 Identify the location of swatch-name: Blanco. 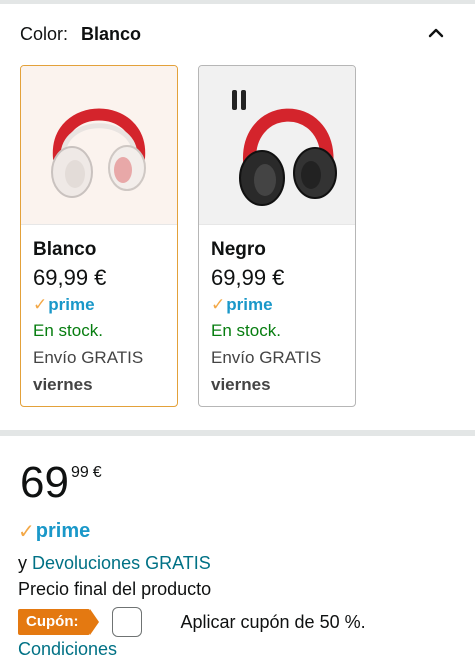
(65, 249).